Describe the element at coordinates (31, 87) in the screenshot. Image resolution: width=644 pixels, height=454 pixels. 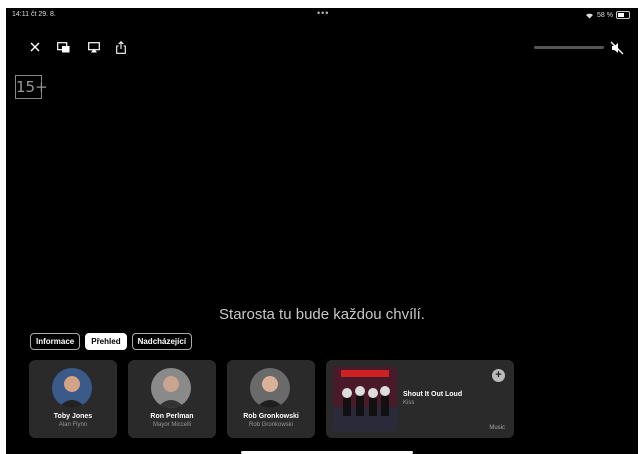
I see `age-rating-badge: 15+` at that location.